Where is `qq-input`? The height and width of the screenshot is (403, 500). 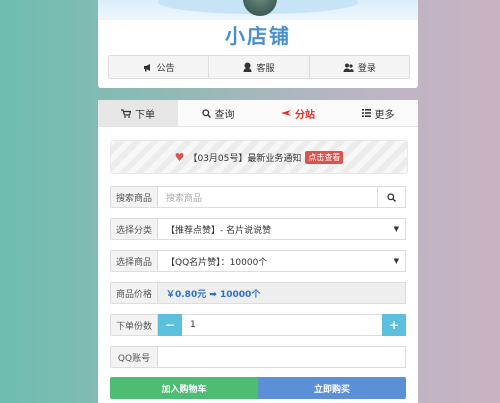
qq-input is located at coordinates (282, 357).